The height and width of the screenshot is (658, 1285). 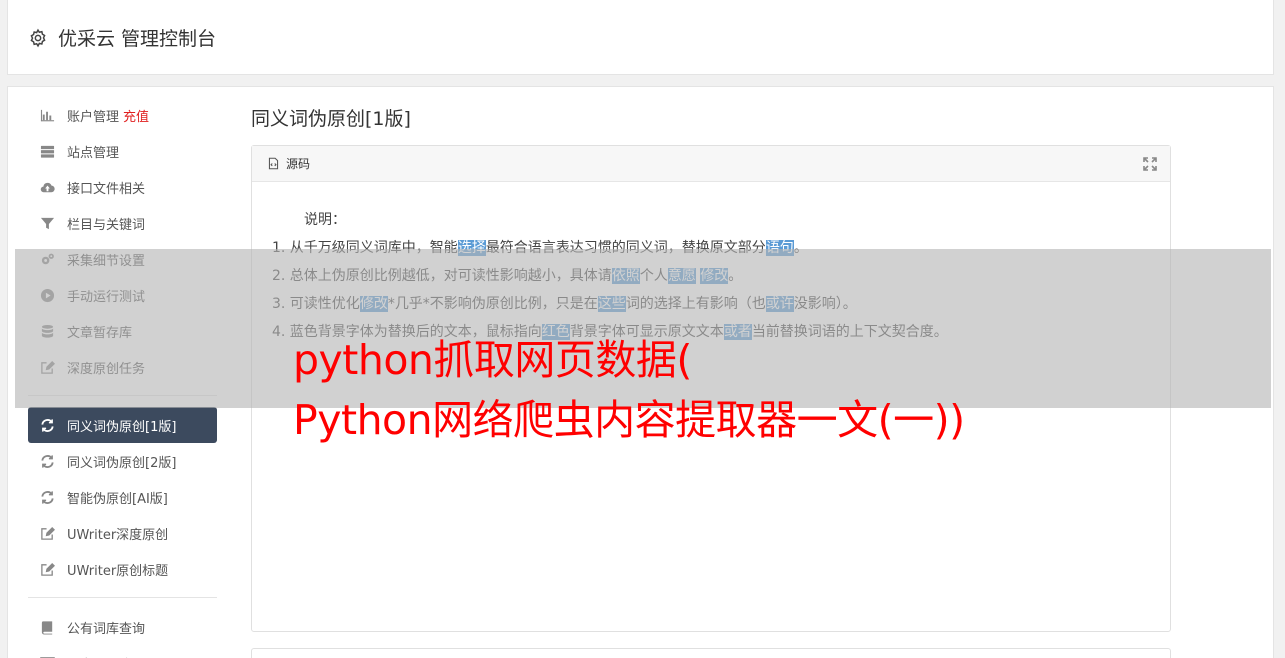 I want to click on sidebar-item-a-1: 站点管理, so click(x=122, y=151).